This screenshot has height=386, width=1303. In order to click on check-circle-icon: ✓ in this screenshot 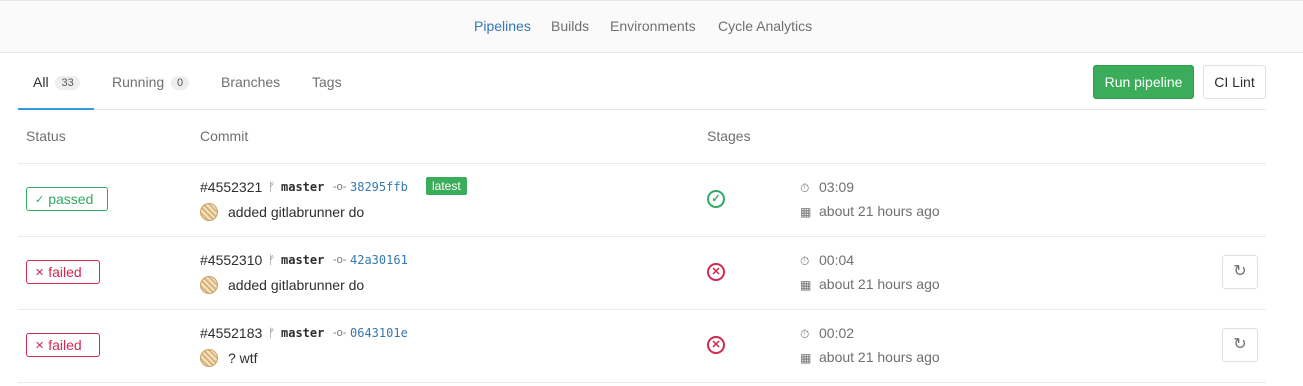, I will do `click(40, 200)`.